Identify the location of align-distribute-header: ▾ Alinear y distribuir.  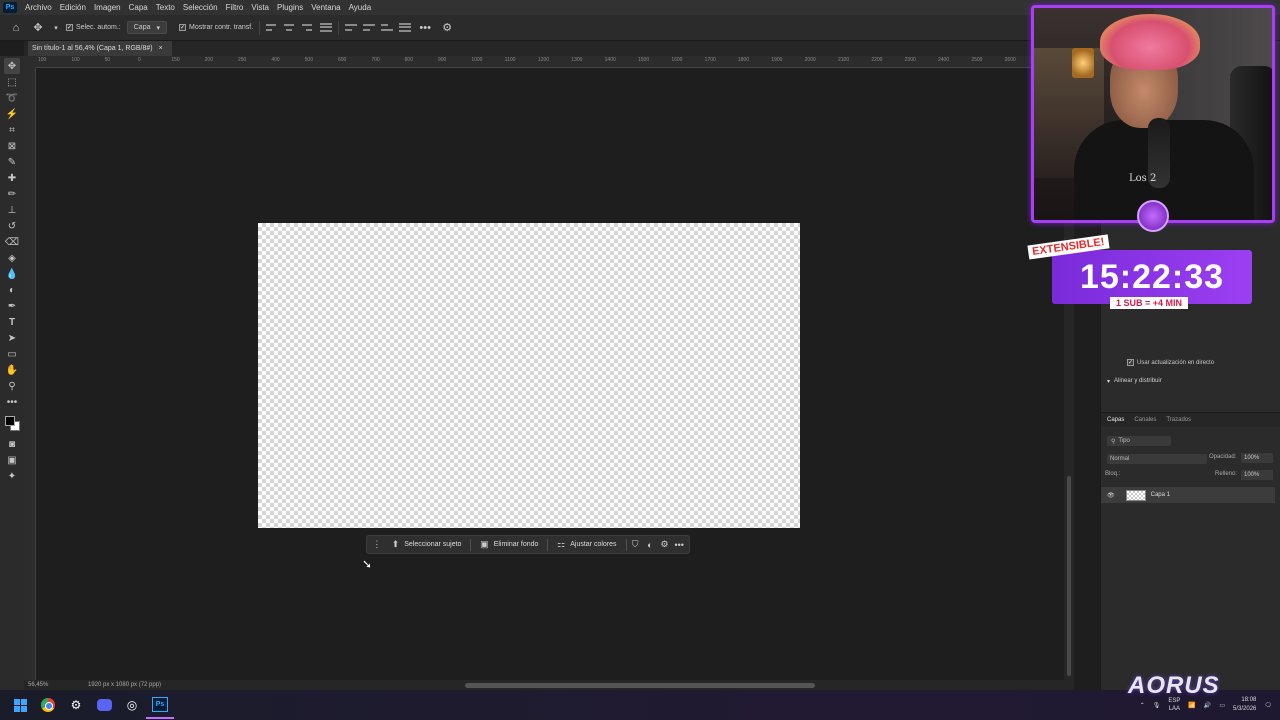
(1134, 381).